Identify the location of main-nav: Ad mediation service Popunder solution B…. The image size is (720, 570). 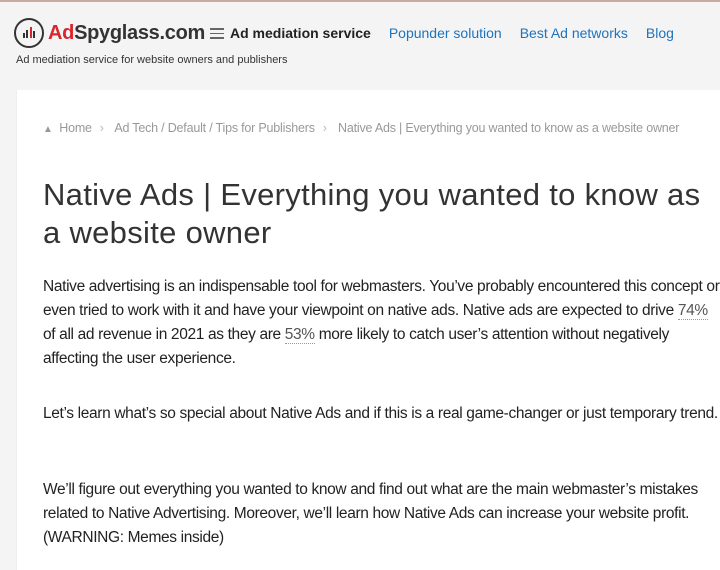
(451, 33).